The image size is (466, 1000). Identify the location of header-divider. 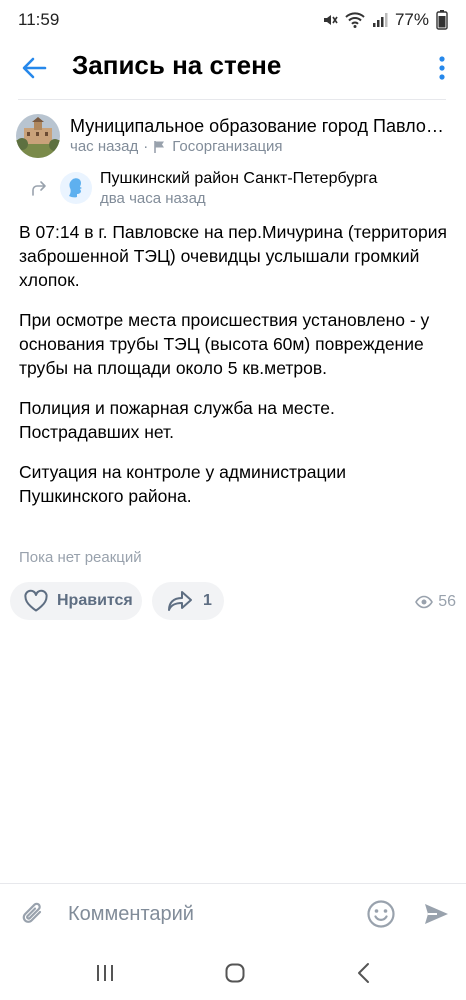
(232, 99).